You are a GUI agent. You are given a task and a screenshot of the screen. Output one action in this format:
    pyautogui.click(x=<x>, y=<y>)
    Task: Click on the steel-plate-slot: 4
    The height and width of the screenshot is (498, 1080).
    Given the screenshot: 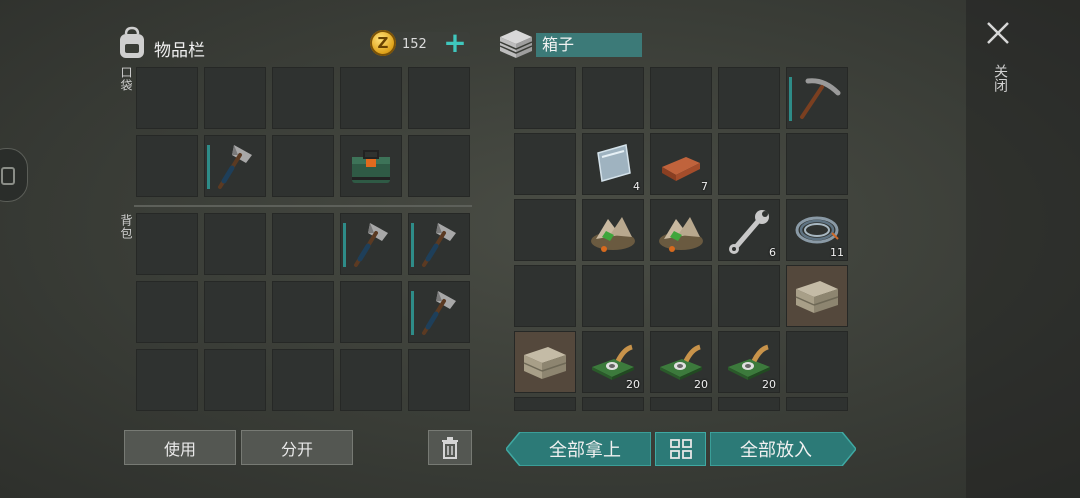 What is the action you would take?
    pyautogui.click(x=613, y=164)
    